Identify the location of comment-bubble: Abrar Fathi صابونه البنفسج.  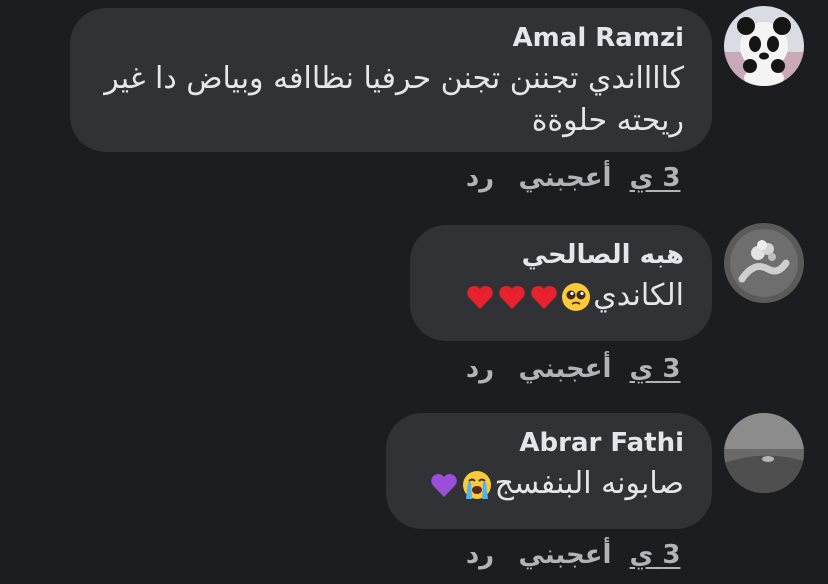
(549, 471).